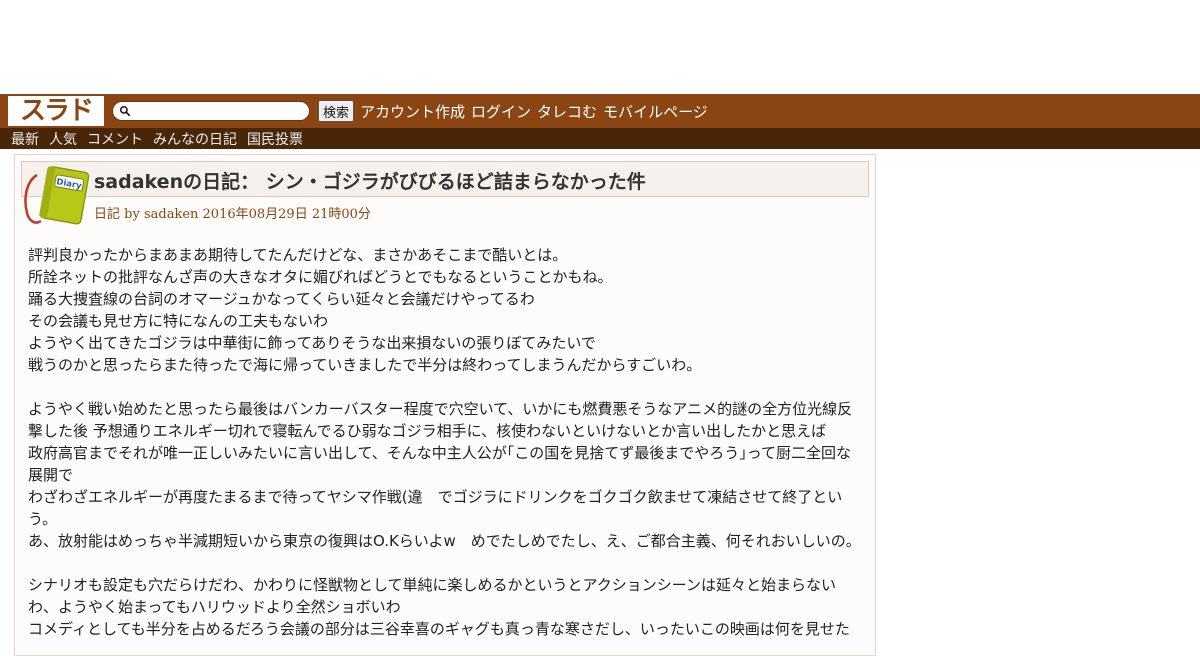 This screenshot has height=656, width=1200. I want to click on site-logo: スラド, so click(56, 111).